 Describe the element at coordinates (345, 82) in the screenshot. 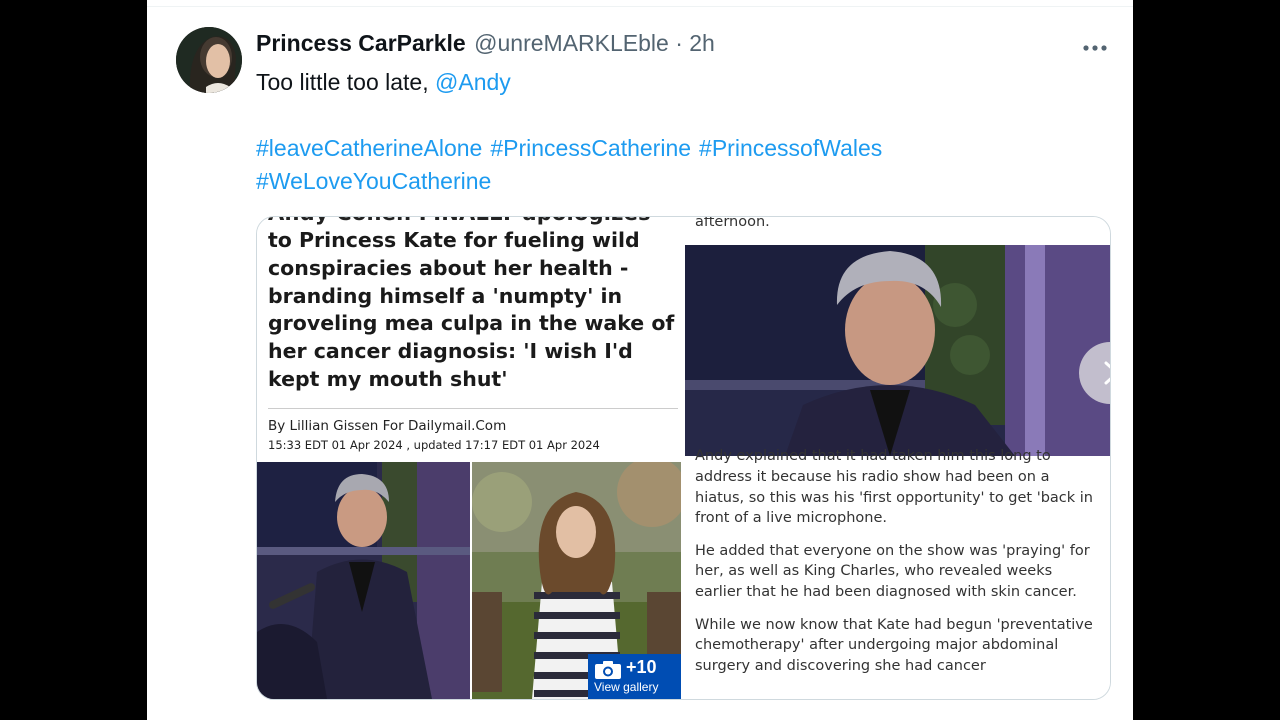

I see `tweet-text-prefix: Too little too late,` at that location.